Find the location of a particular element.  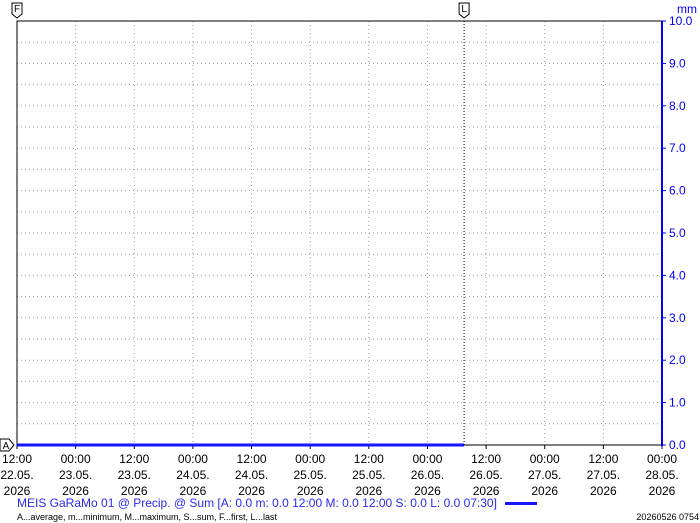

first-value-marker: F is located at coordinates (17, 10).